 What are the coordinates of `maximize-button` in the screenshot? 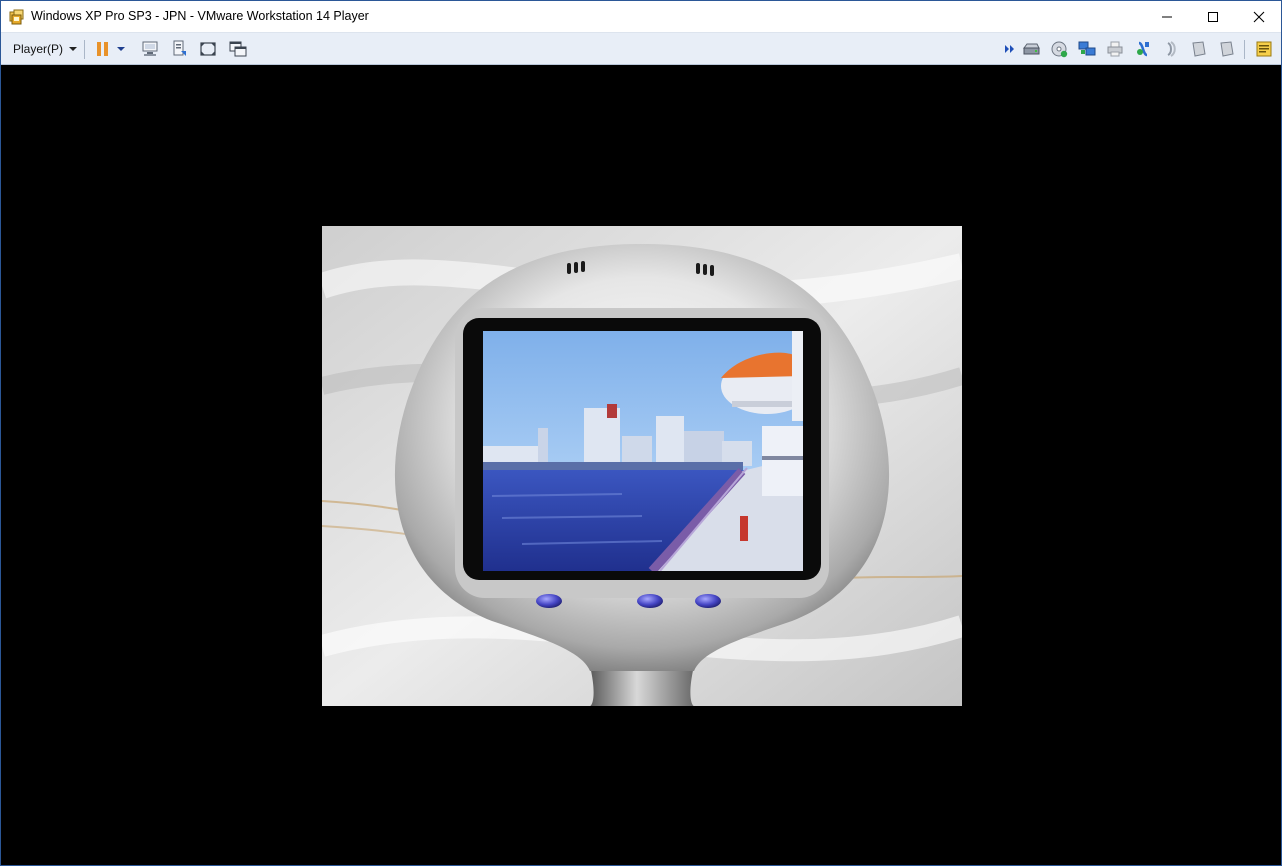 It's located at (1213, 16).